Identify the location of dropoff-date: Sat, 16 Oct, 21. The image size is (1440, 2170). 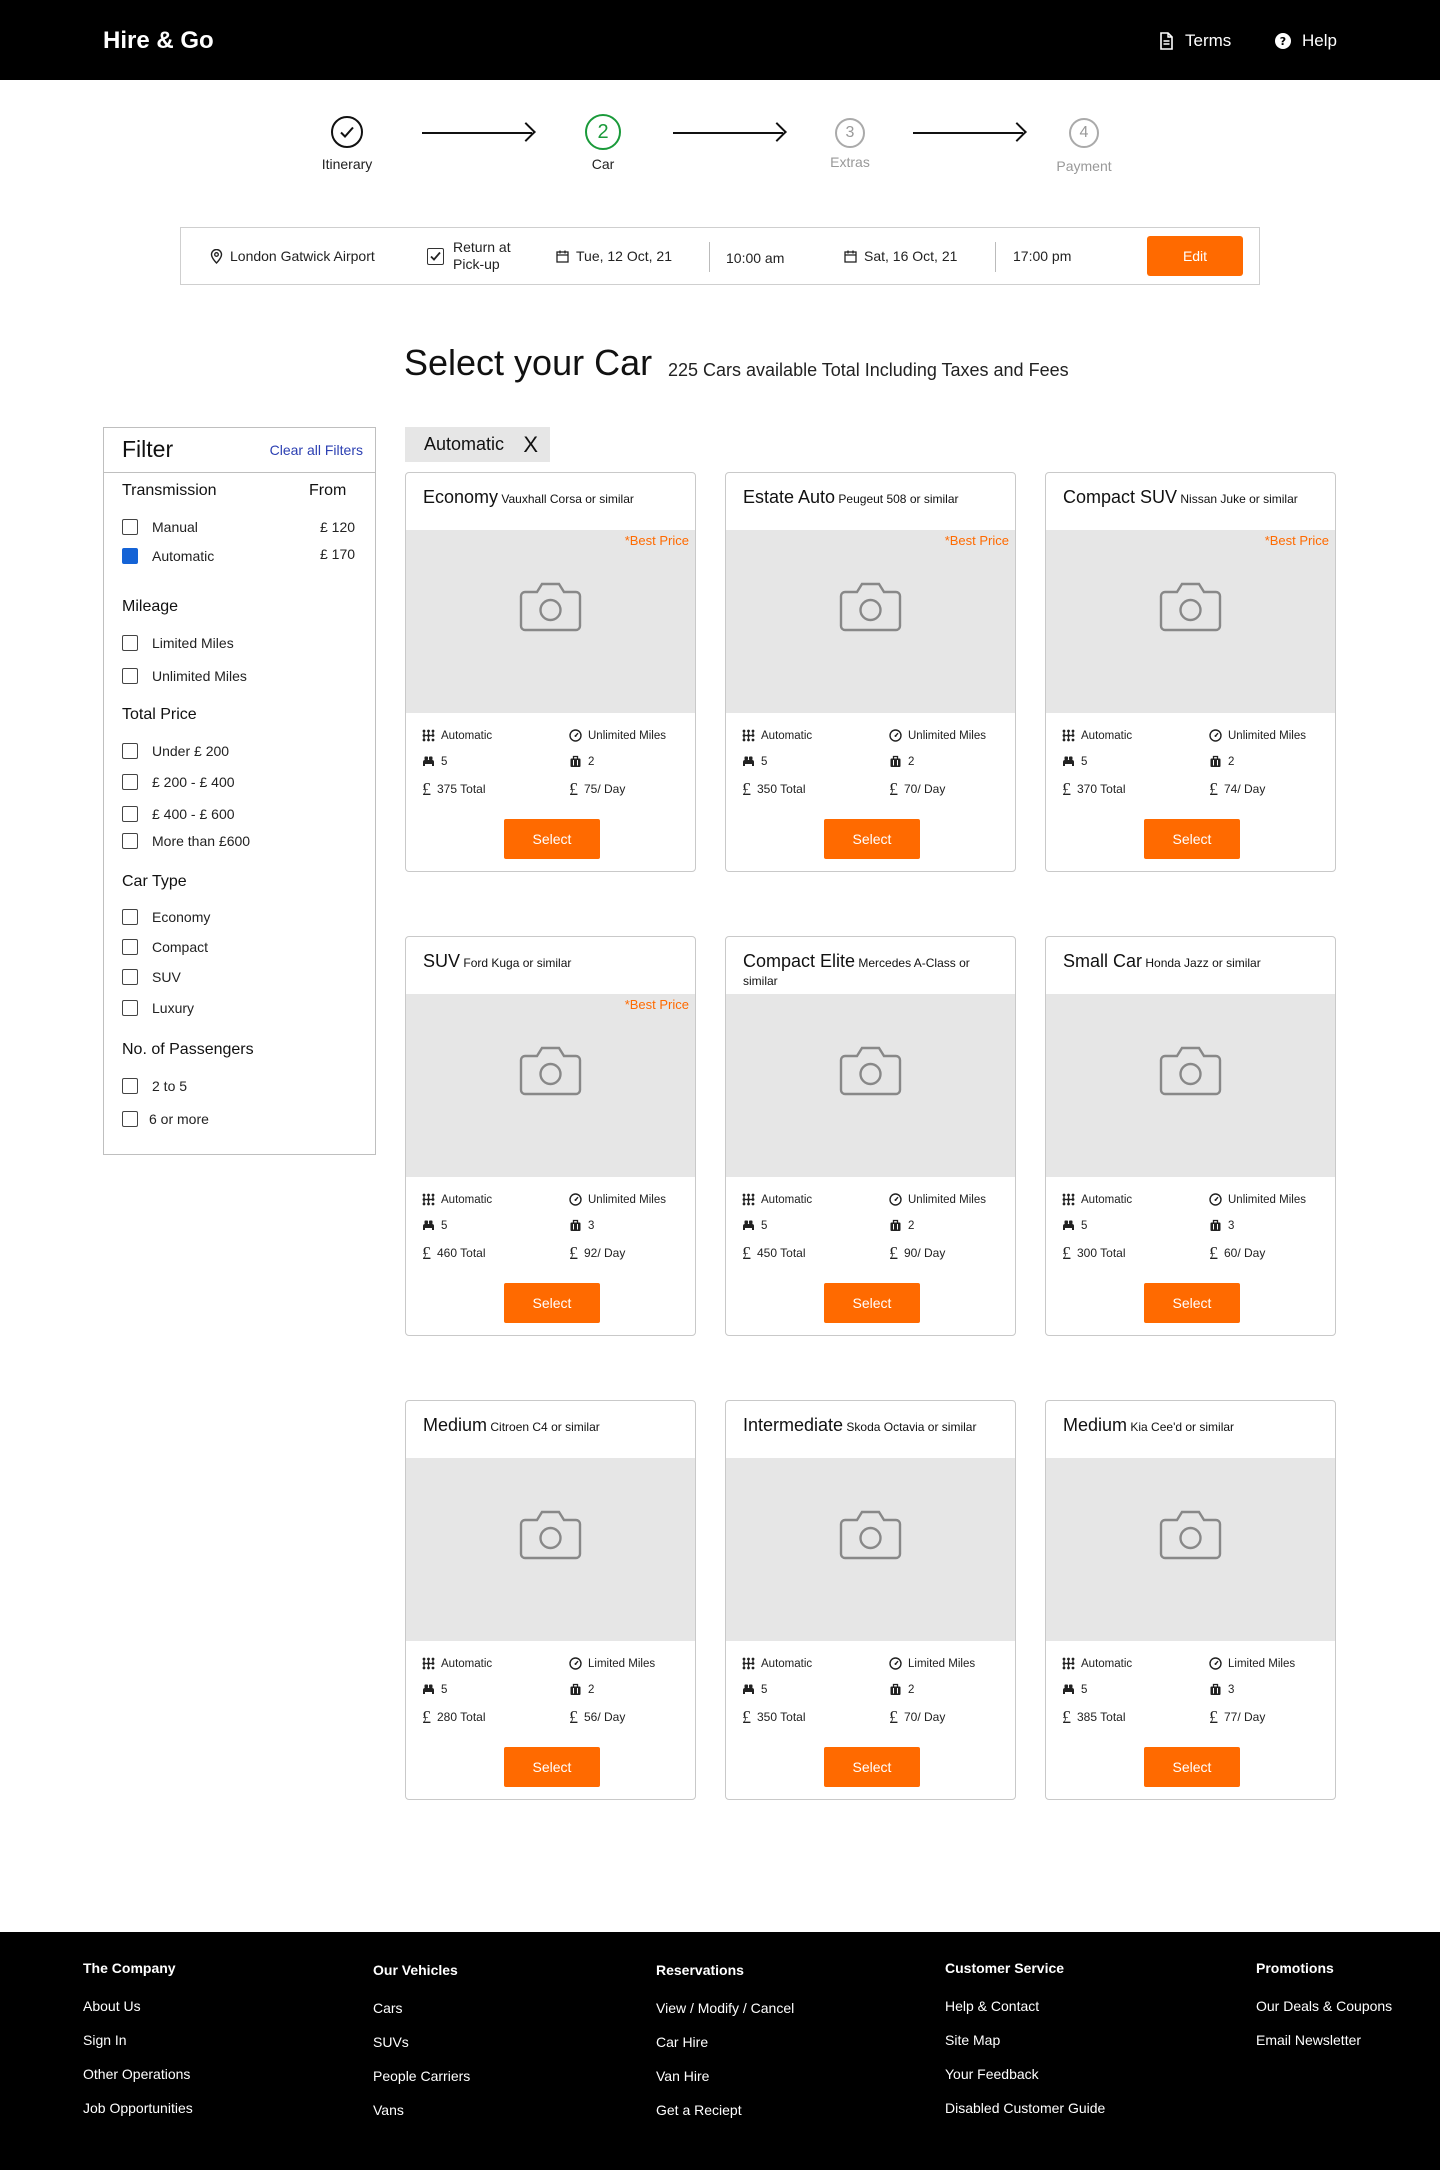
(900, 256).